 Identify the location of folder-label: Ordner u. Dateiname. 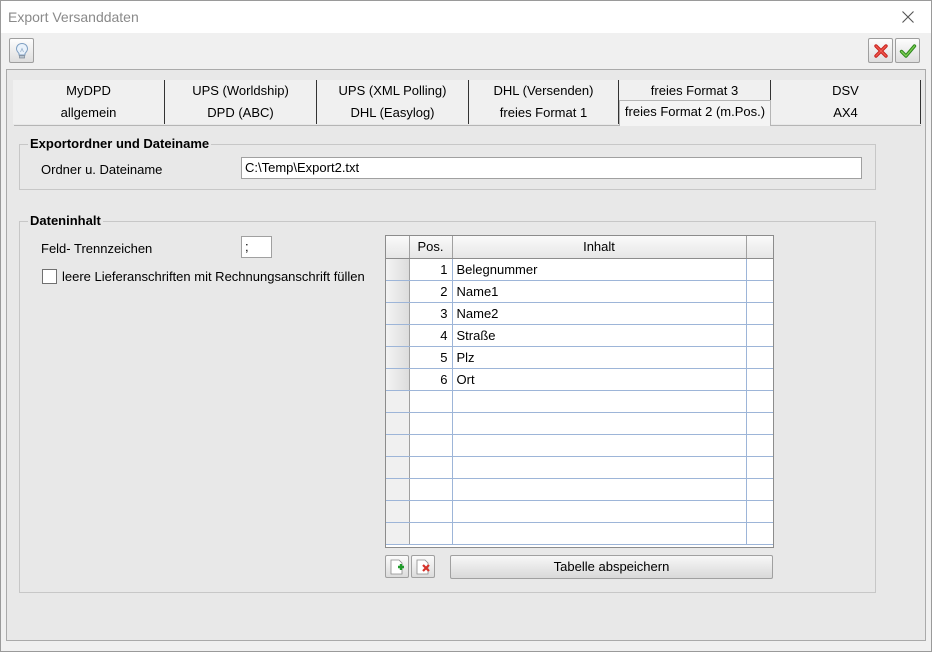
(102, 169).